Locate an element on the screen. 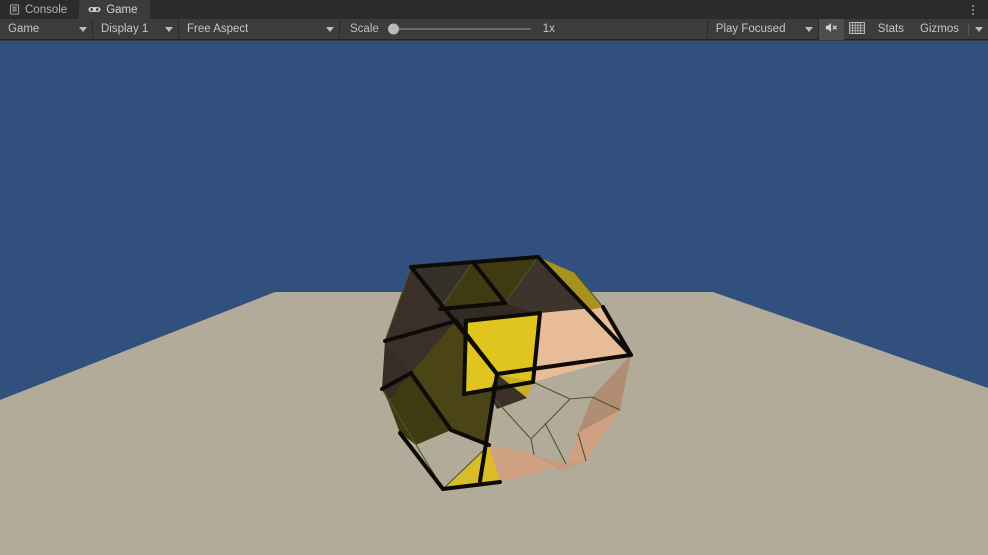 This screenshot has height=555, width=988. scale-control-group: Scale 1x is located at coordinates (447, 29).